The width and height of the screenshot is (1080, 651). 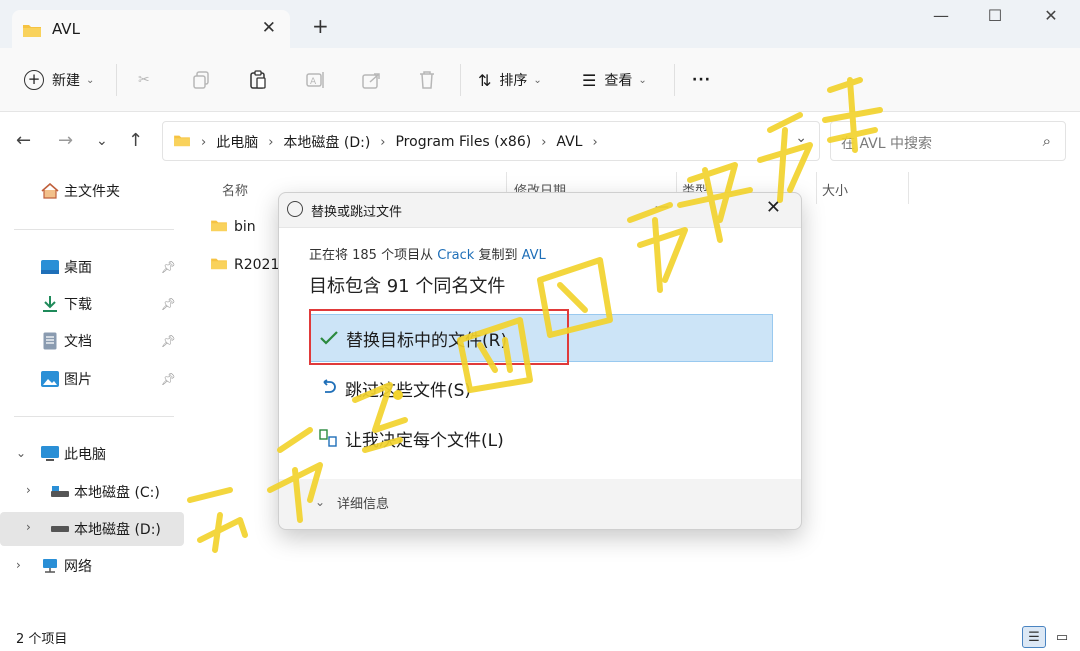 What do you see at coordinates (589, 80) in the screenshot?
I see `view-list-icon: ☰` at bounding box center [589, 80].